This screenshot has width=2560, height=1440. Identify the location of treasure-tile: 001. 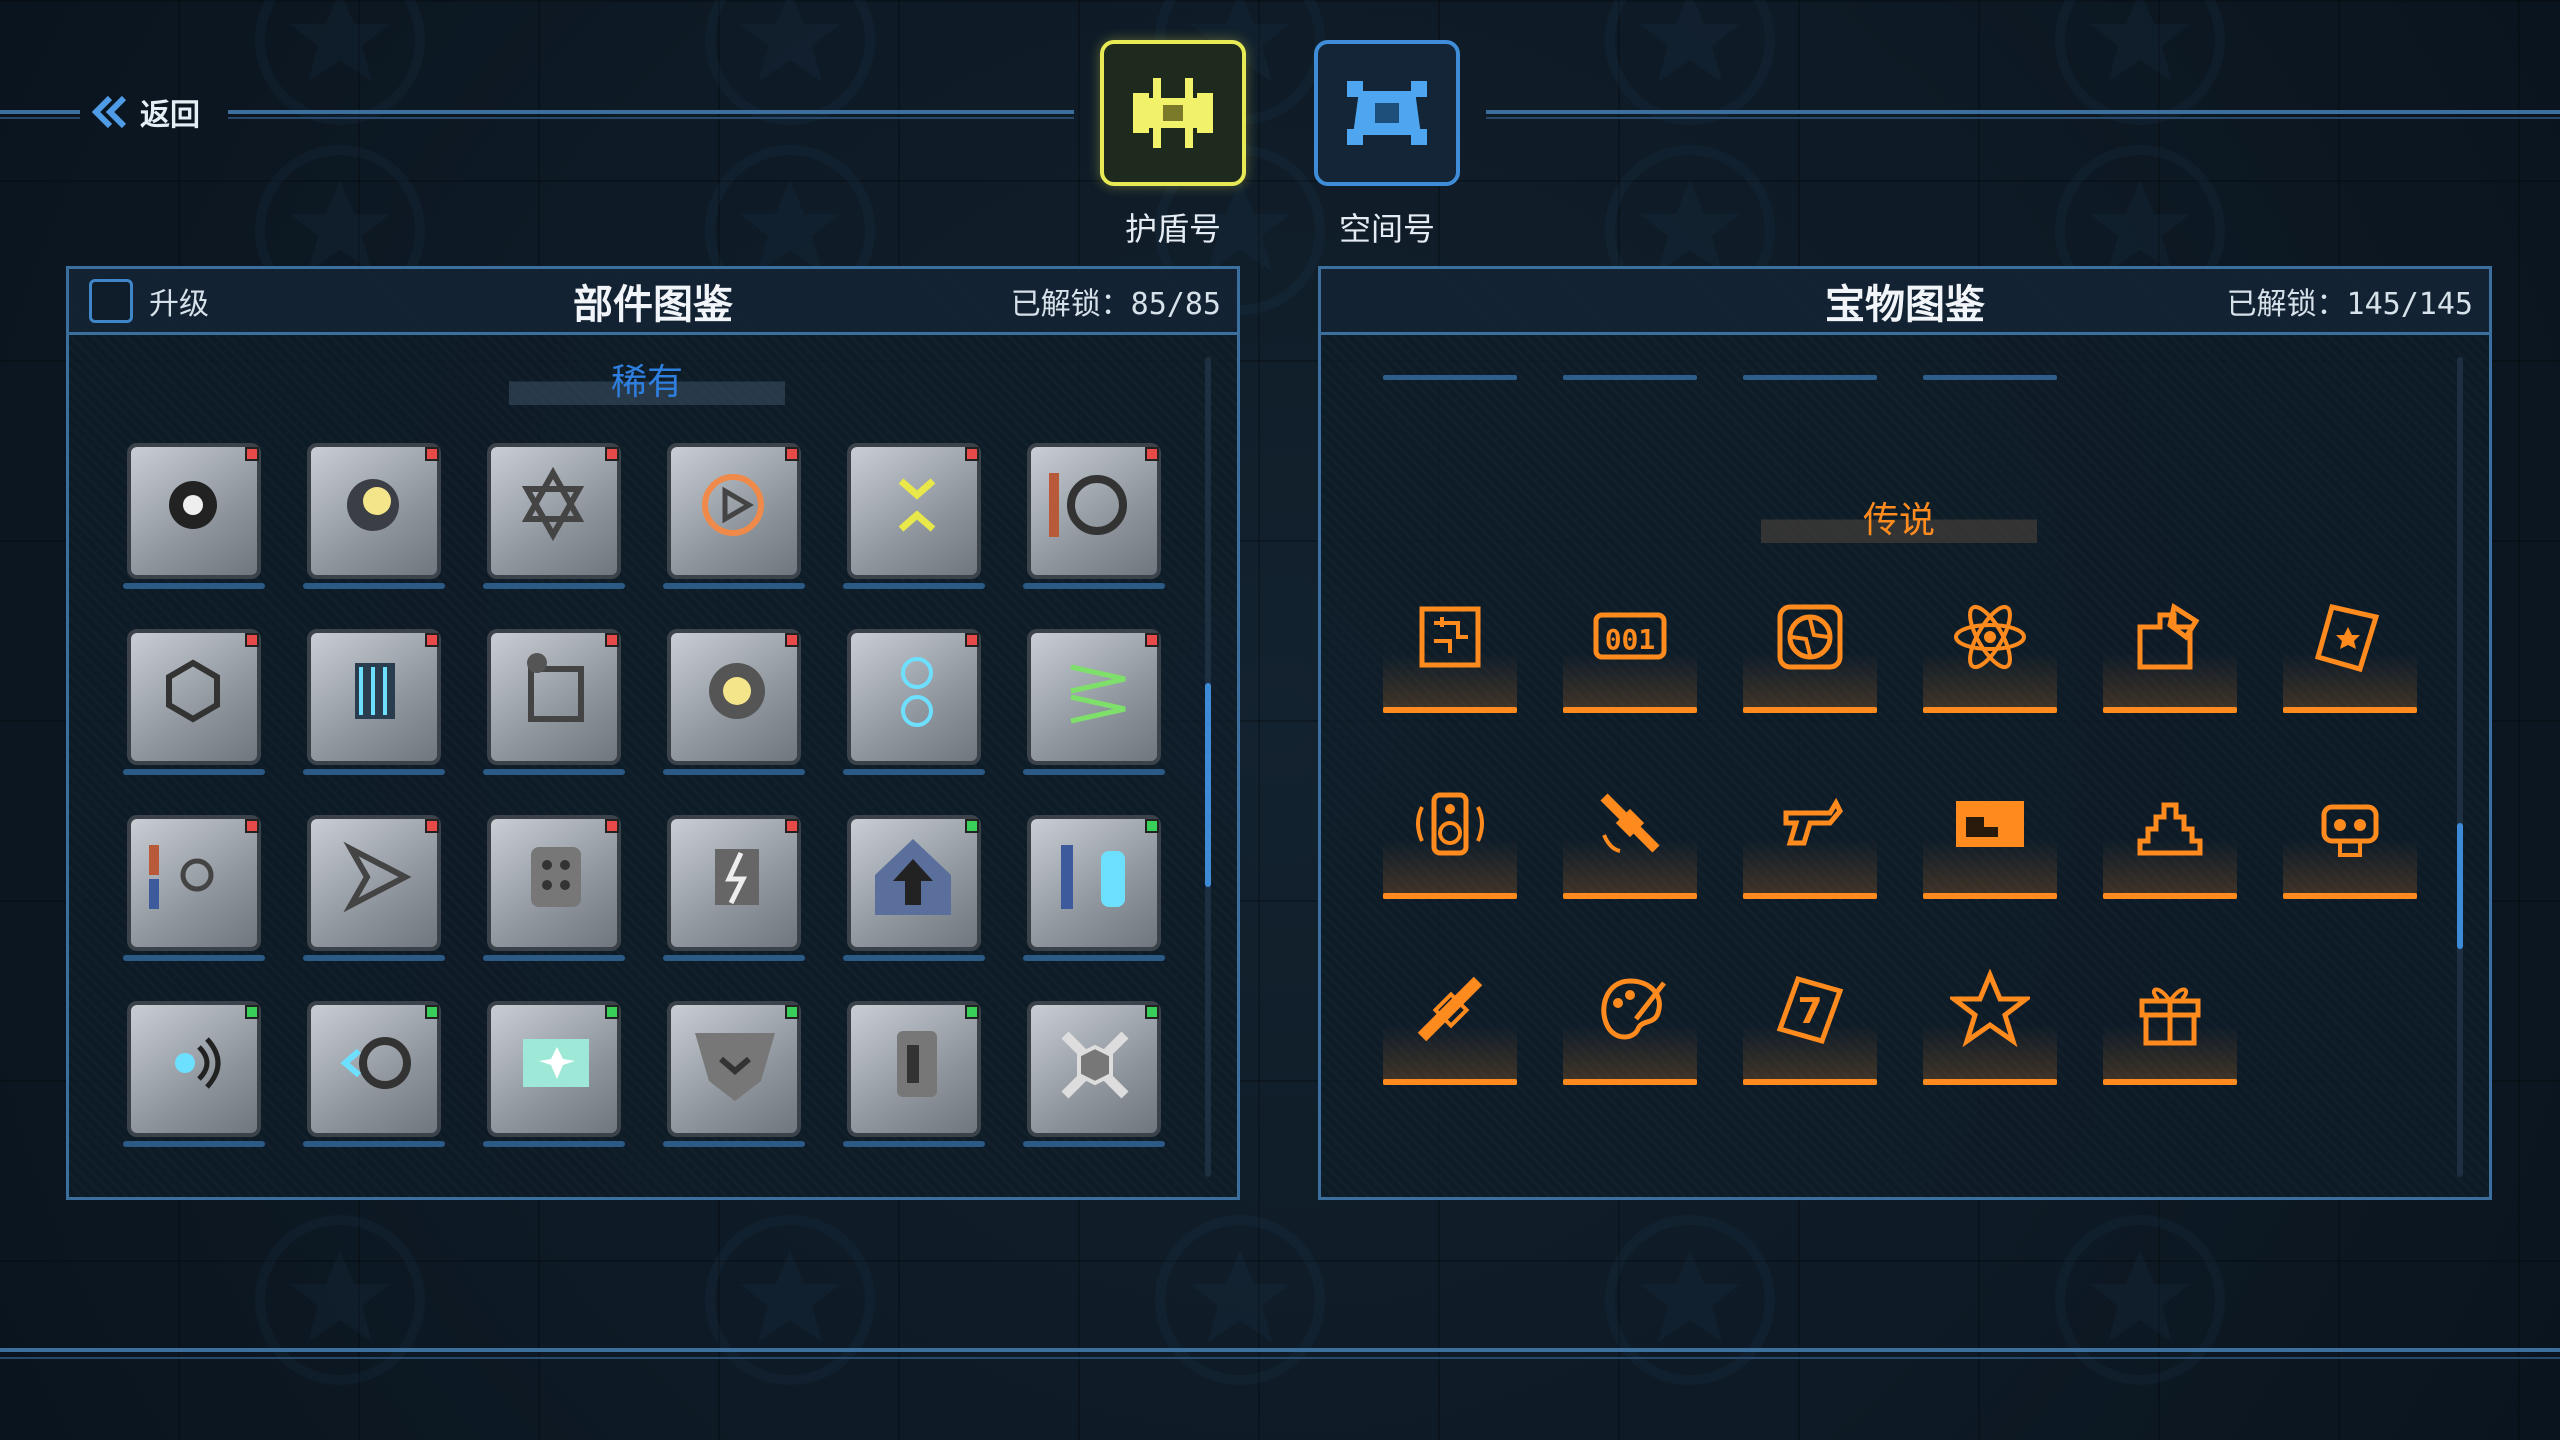
(1630, 651).